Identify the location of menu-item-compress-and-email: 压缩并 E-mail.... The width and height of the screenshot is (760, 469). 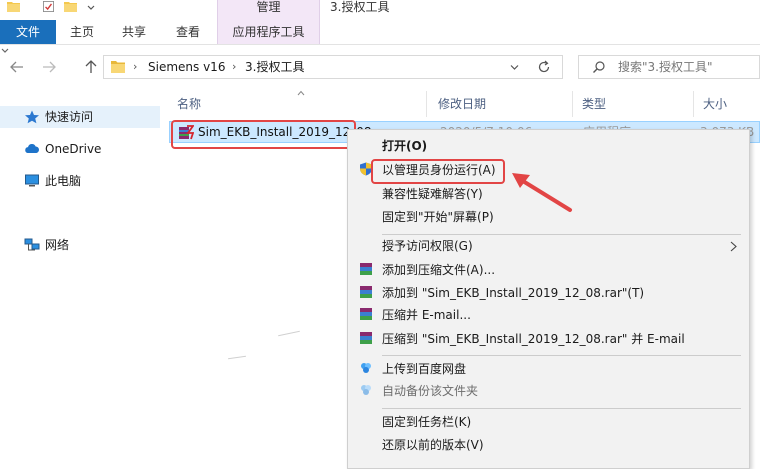
(548, 315).